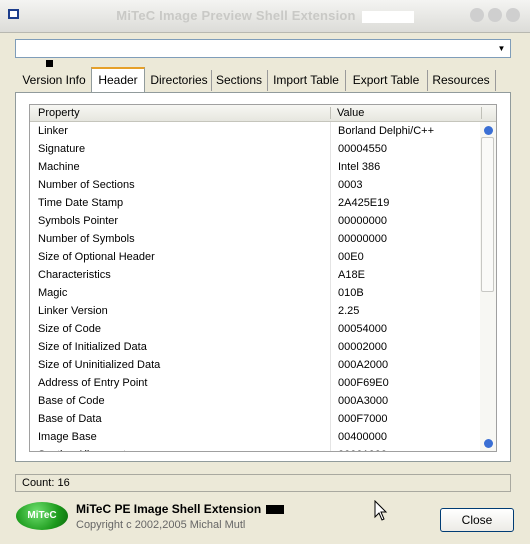  Describe the element at coordinates (364, 203) in the screenshot. I see `value-cell: 2A425E19` at that location.